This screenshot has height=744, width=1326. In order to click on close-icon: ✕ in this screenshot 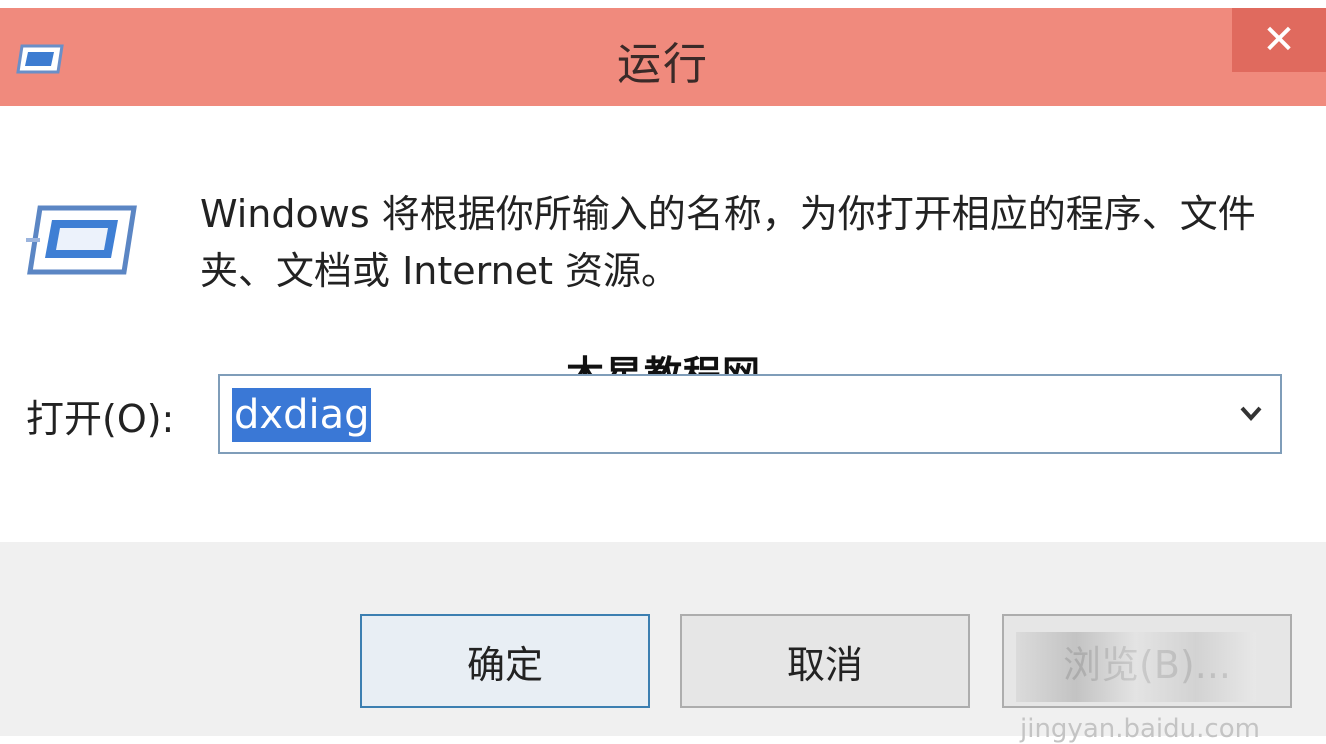, I will do `click(1279, 40)`.